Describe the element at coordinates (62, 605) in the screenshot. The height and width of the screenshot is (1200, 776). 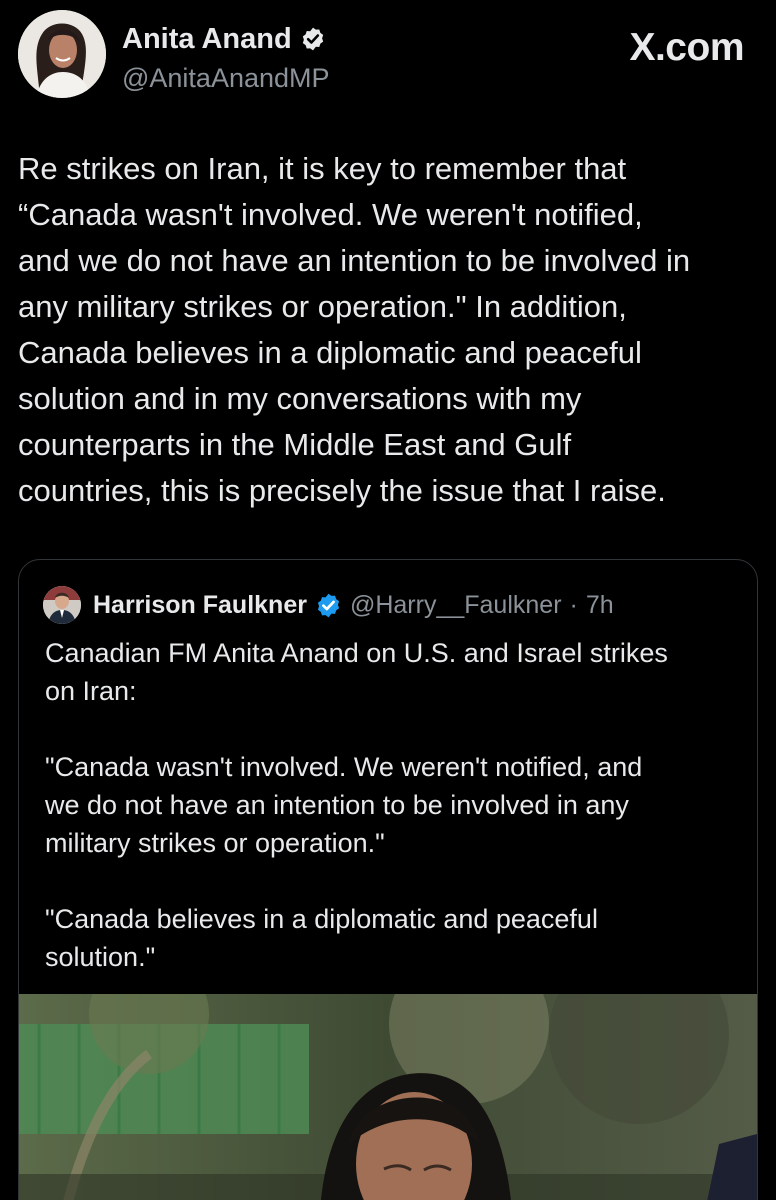
I see `quoted-author-avatar` at that location.